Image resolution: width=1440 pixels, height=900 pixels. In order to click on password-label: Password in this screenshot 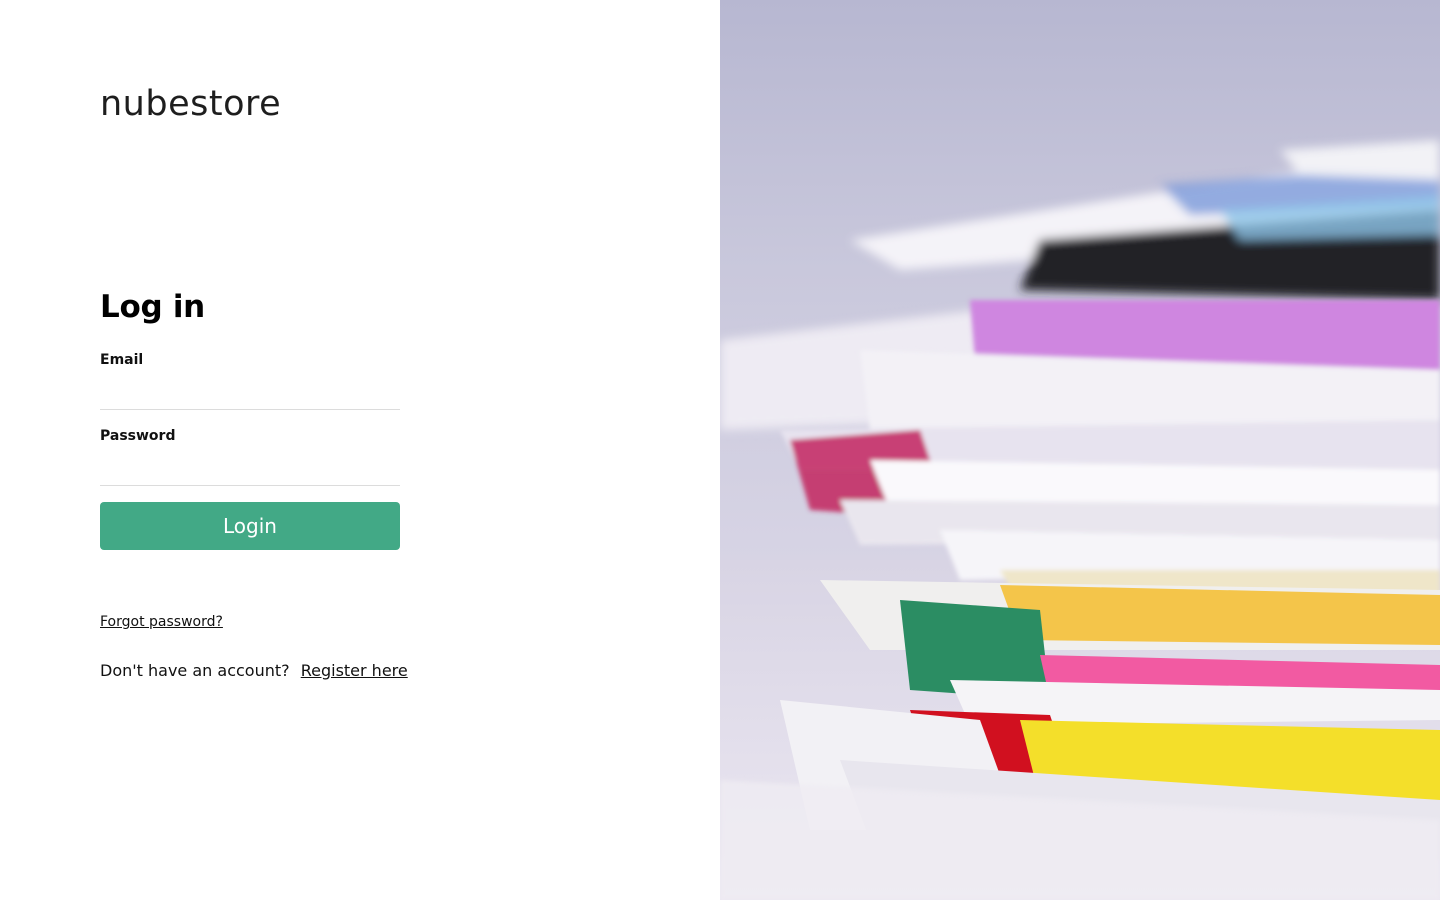, I will do `click(138, 436)`.